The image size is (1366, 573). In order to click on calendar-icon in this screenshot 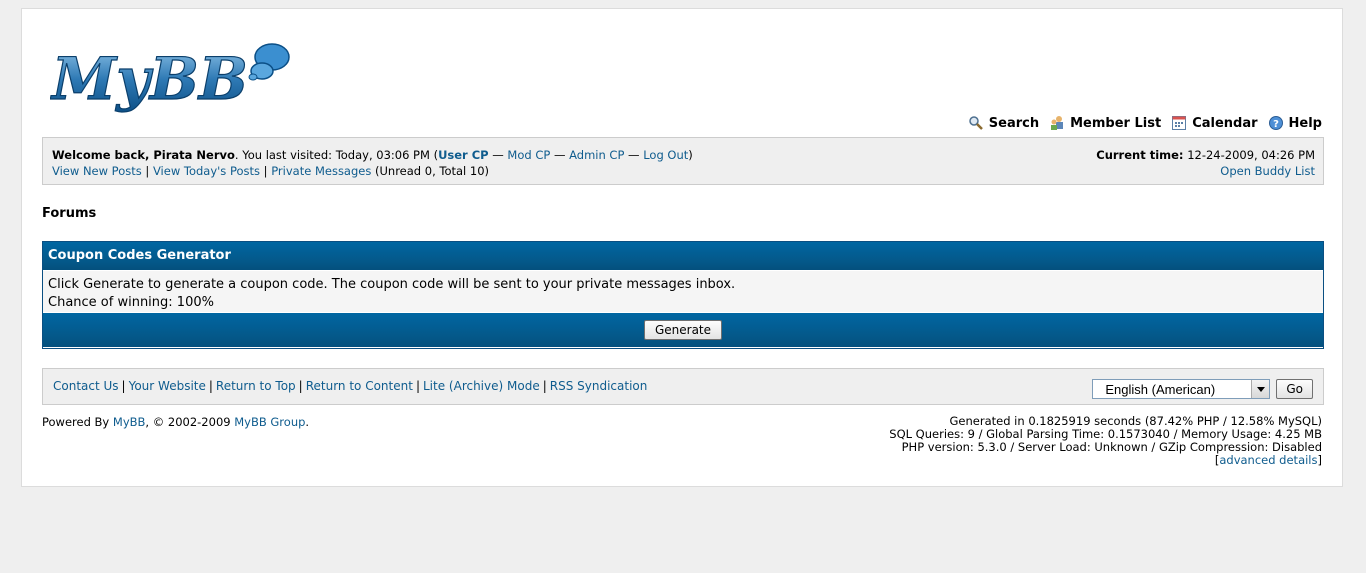, I will do `click(1179, 123)`.